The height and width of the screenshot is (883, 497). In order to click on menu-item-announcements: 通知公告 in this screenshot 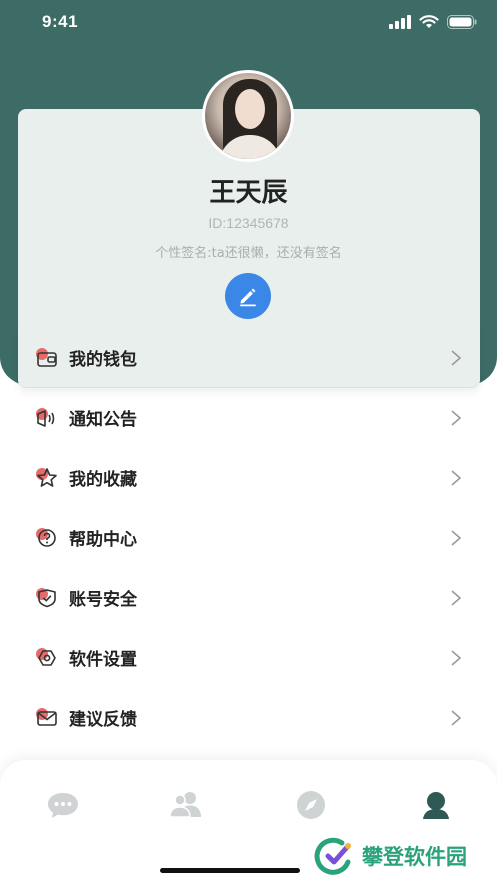, I will do `click(249, 417)`.